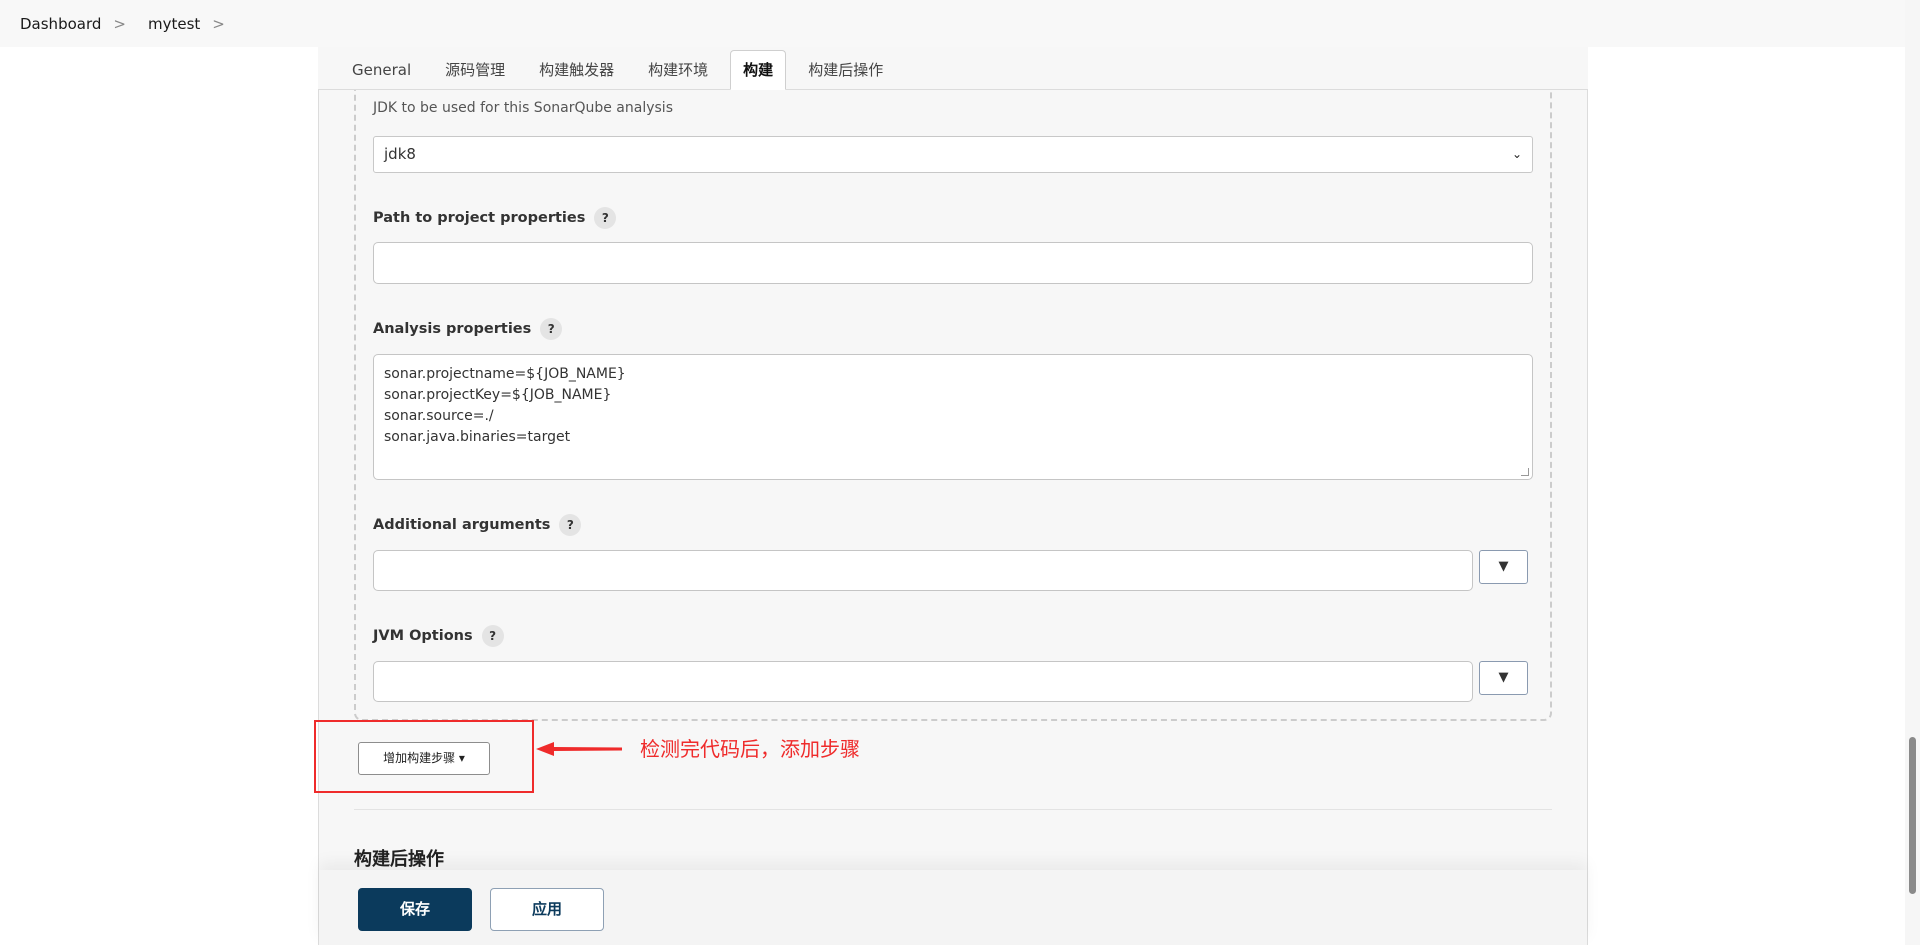 This screenshot has height=945, width=1920. What do you see at coordinates (1503, 678) in the screenshot?
I see `jvm-options-expand-button: ▼` at bounding box center [1503, 678].